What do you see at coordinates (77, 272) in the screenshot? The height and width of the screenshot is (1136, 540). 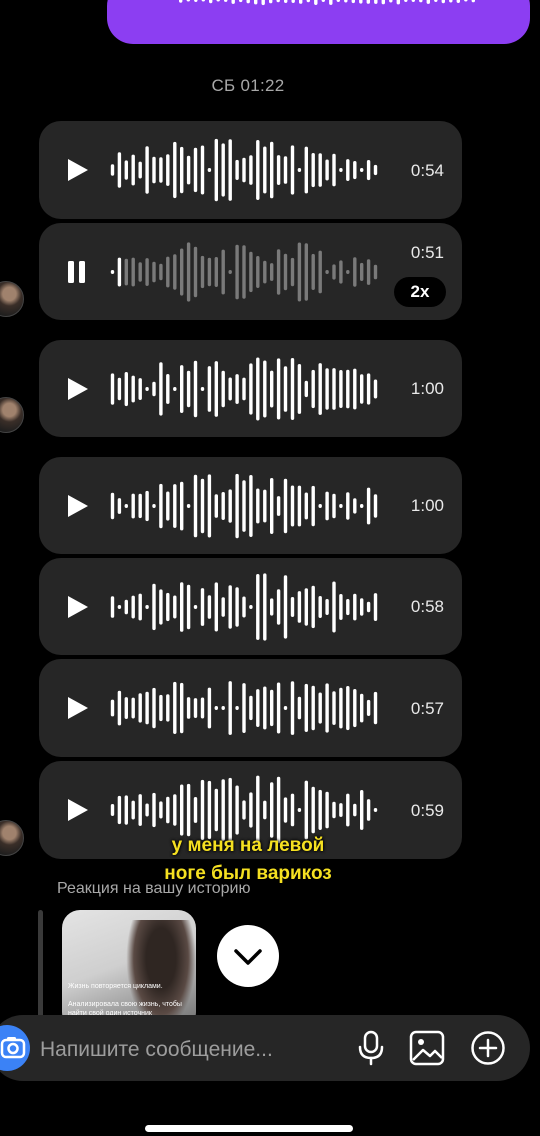 I see `pause-icon` at bounding box center [77, 272].